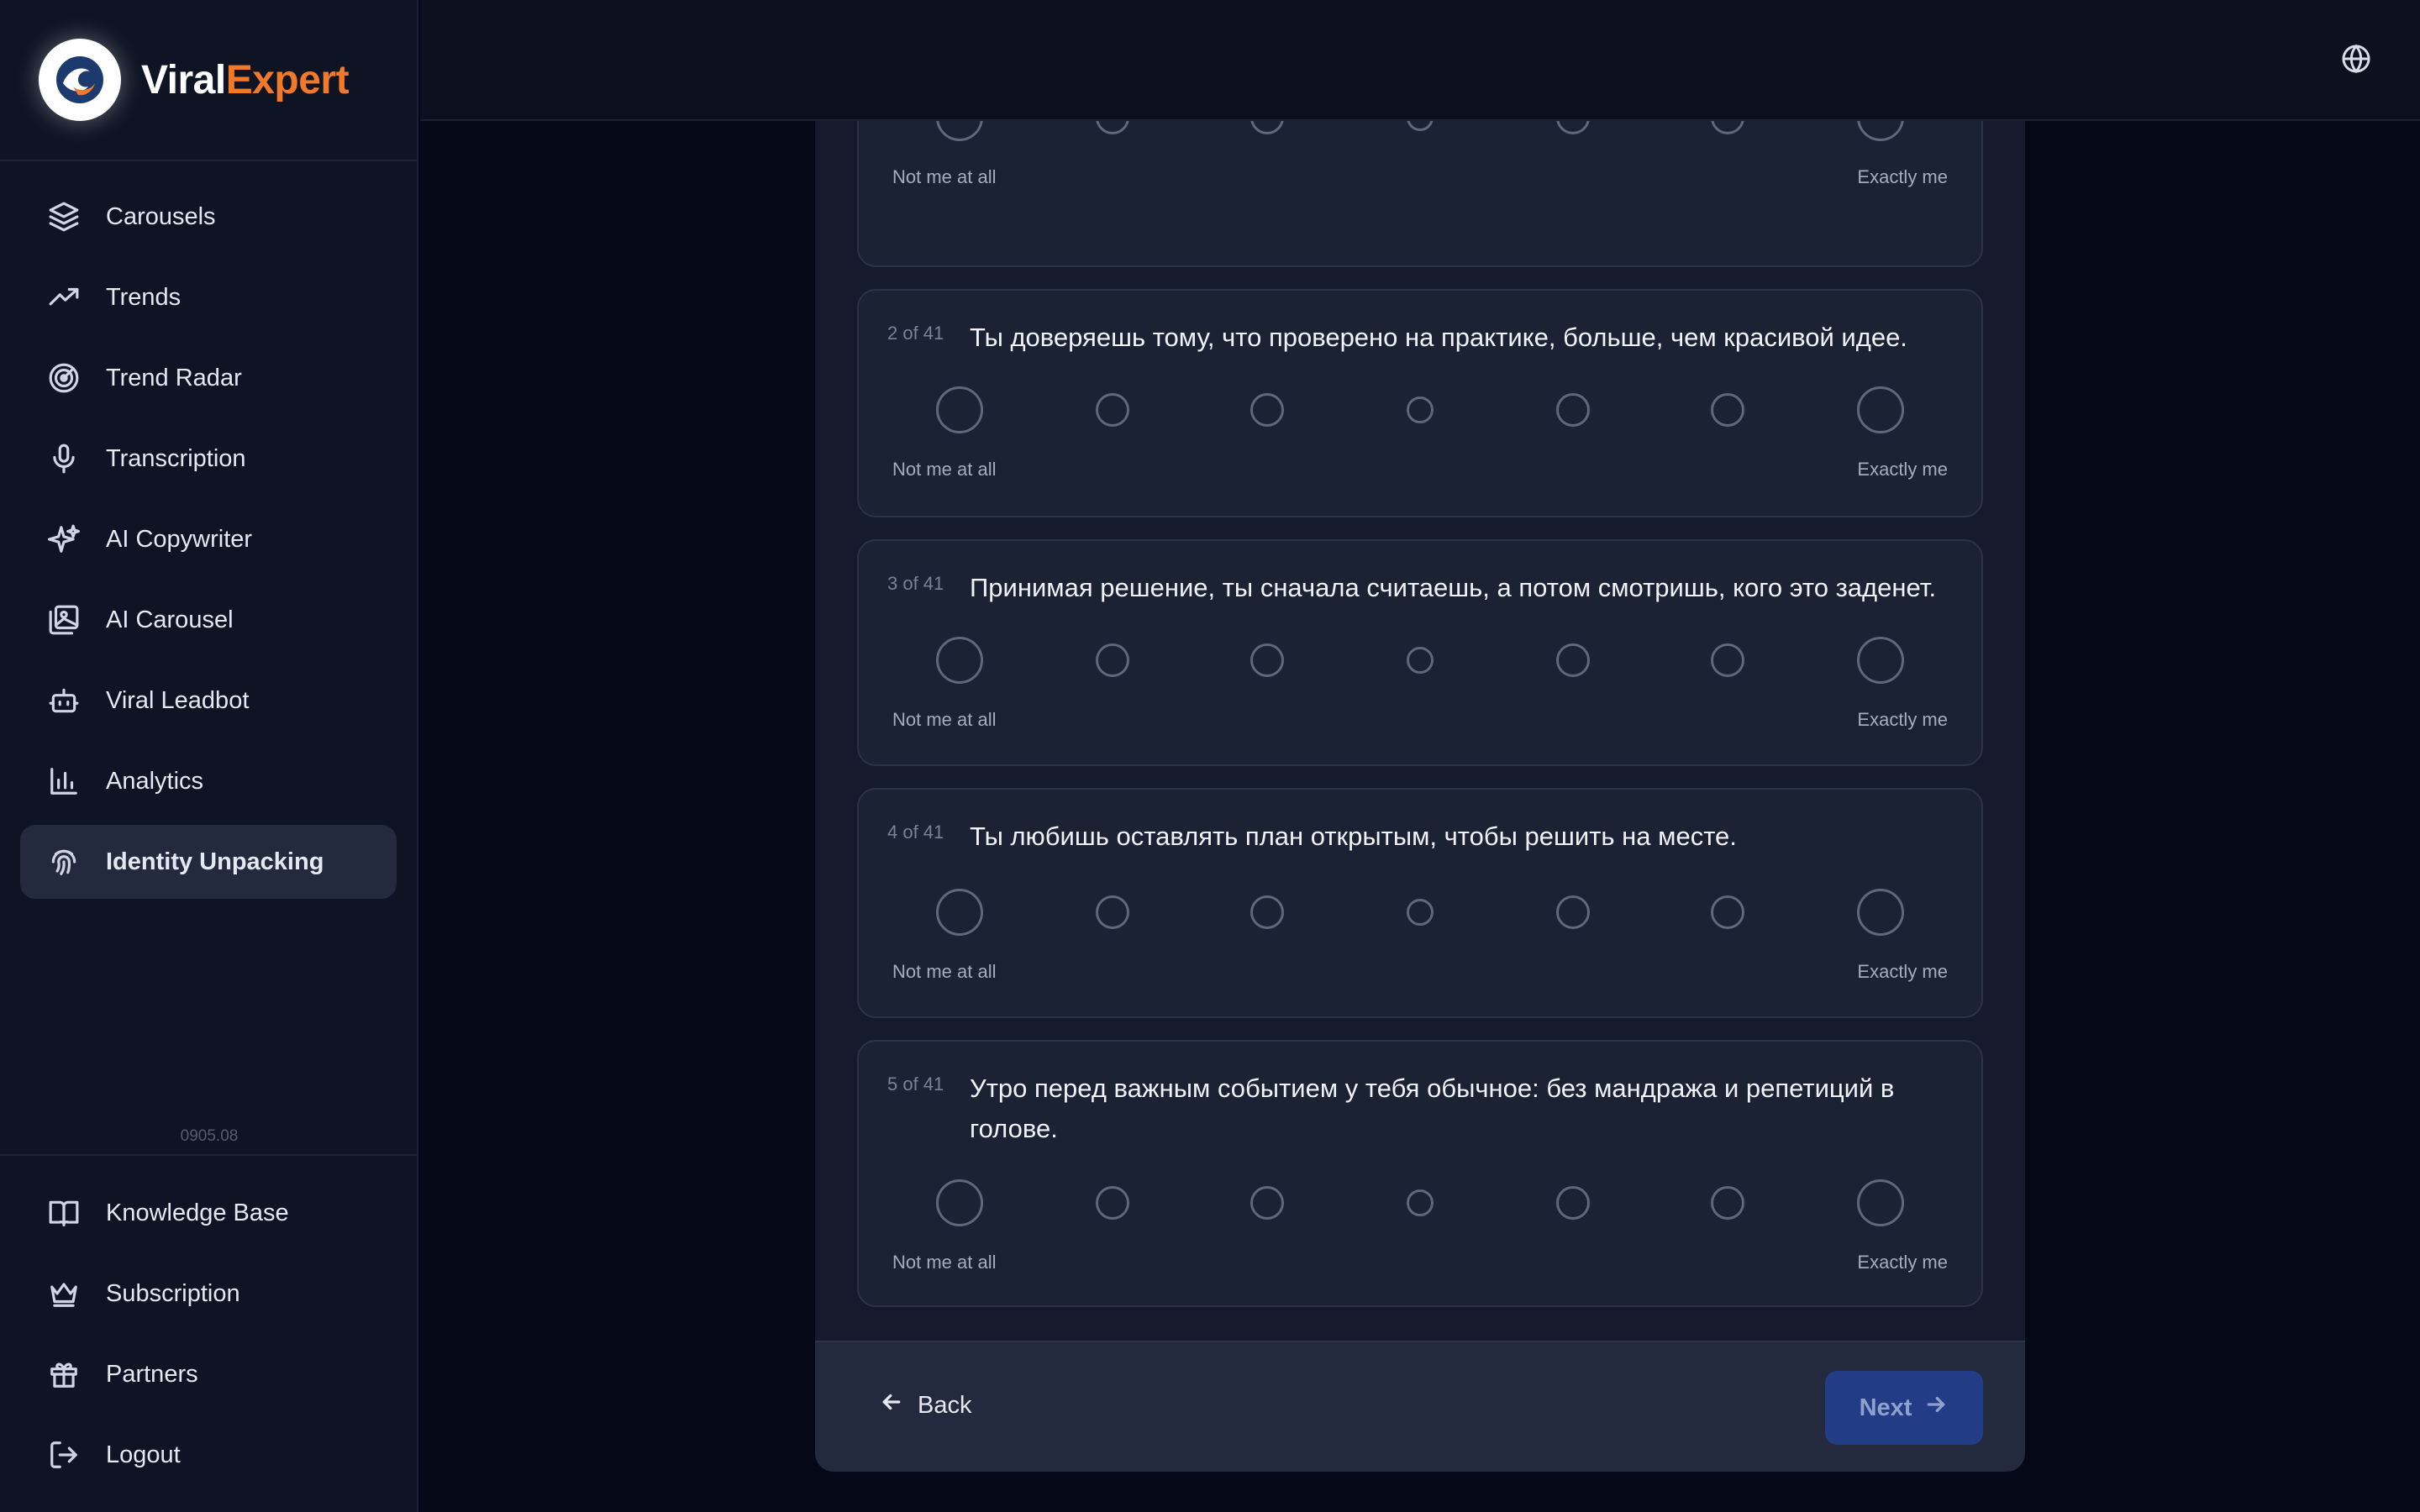 The height and width of the screenshot is (1512, 2420). I want to click on sidebar-item-partners: Partners, so click(209, 1374).